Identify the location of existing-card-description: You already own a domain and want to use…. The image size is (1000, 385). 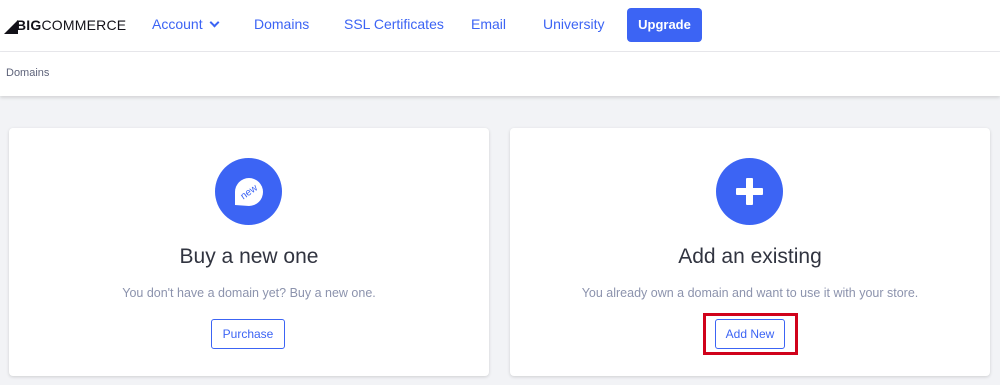
(750, 293).